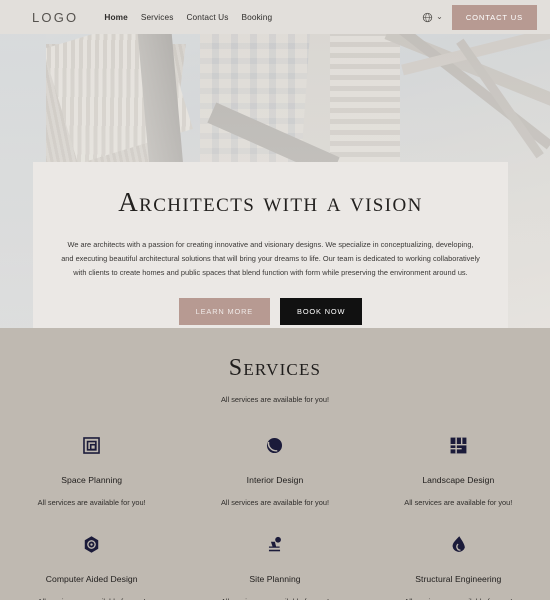  I want to click on header-actions: ⌄ CONTACT US, so click(479, 17).